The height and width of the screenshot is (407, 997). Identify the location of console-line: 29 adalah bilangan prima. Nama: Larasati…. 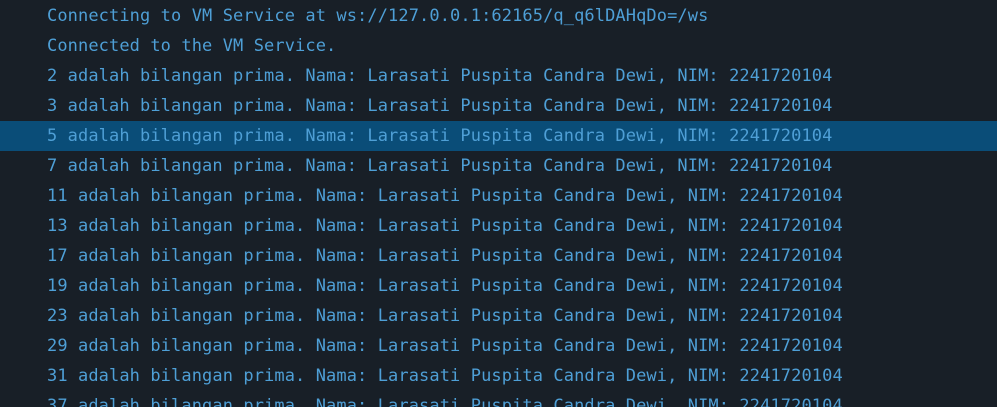
(498, 346).